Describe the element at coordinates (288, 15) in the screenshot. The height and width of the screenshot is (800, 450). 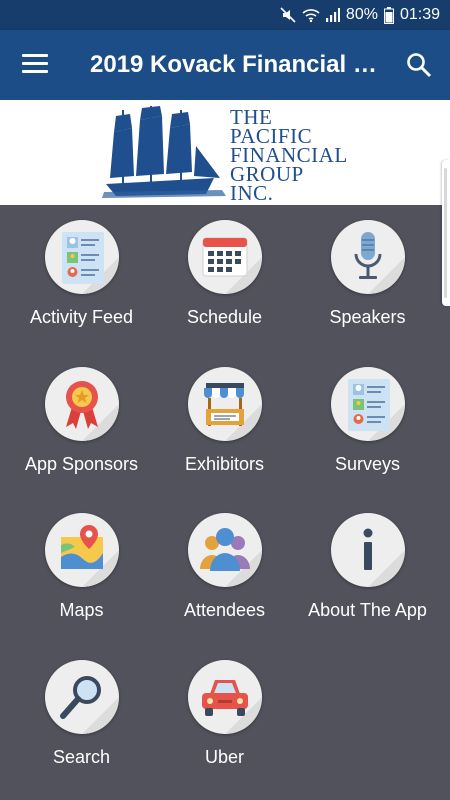
I see `mute-icon` at that location.